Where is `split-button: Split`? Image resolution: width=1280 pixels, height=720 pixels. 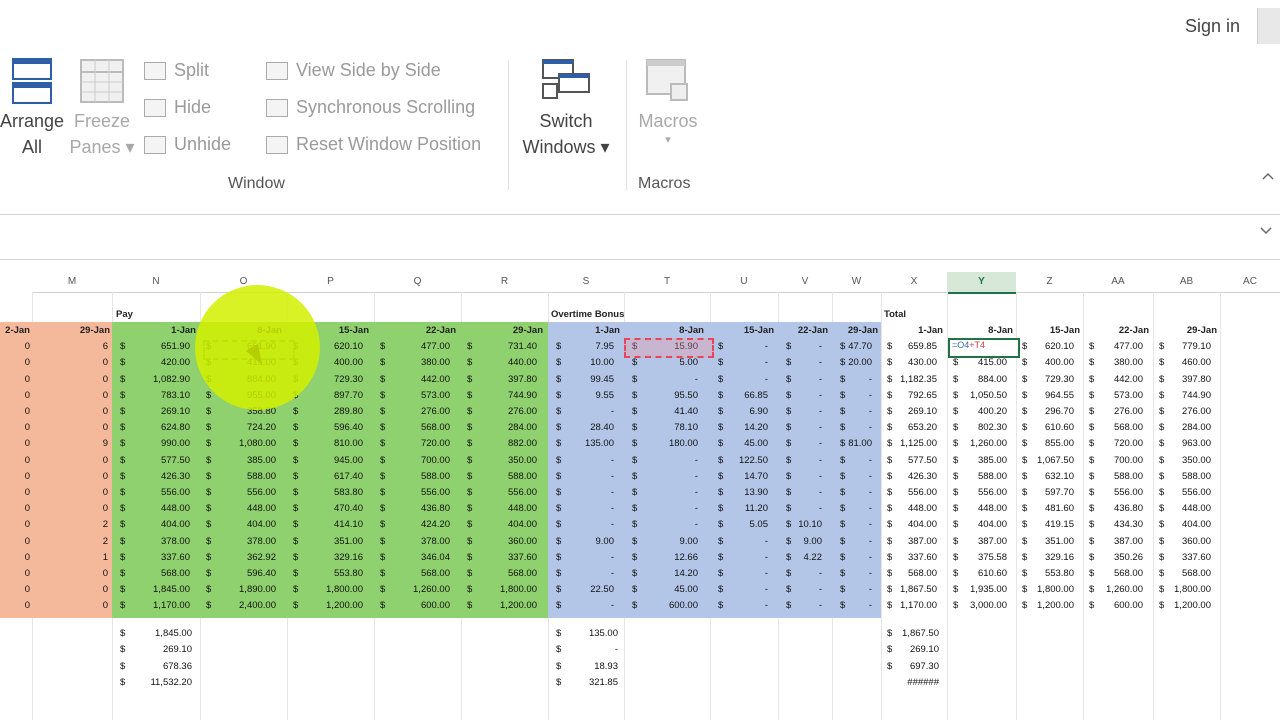 split-button: Split is located at coordinates (176, 70).